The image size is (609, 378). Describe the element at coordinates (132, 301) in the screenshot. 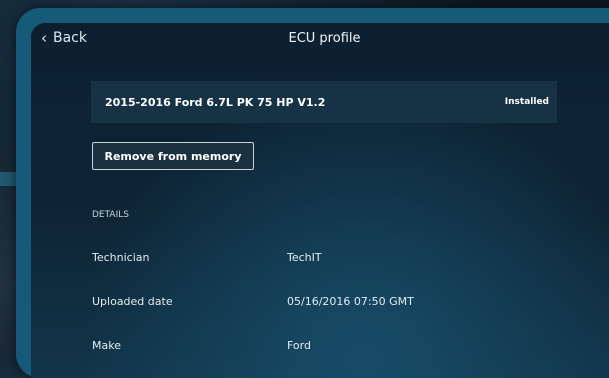

I see `detail-label: Uploaded date` at that location.